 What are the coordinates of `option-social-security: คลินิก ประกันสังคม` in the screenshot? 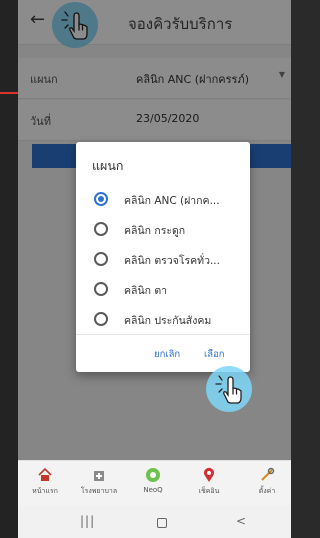 It's located at (163, 319).